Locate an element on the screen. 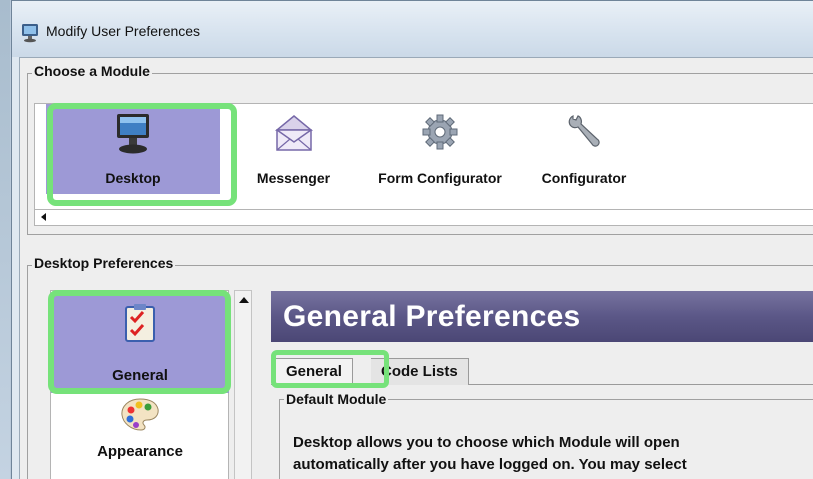 The image size is (813, 479). module-button-form-configurator: Form Configurator is located at coordinates (440, 149).